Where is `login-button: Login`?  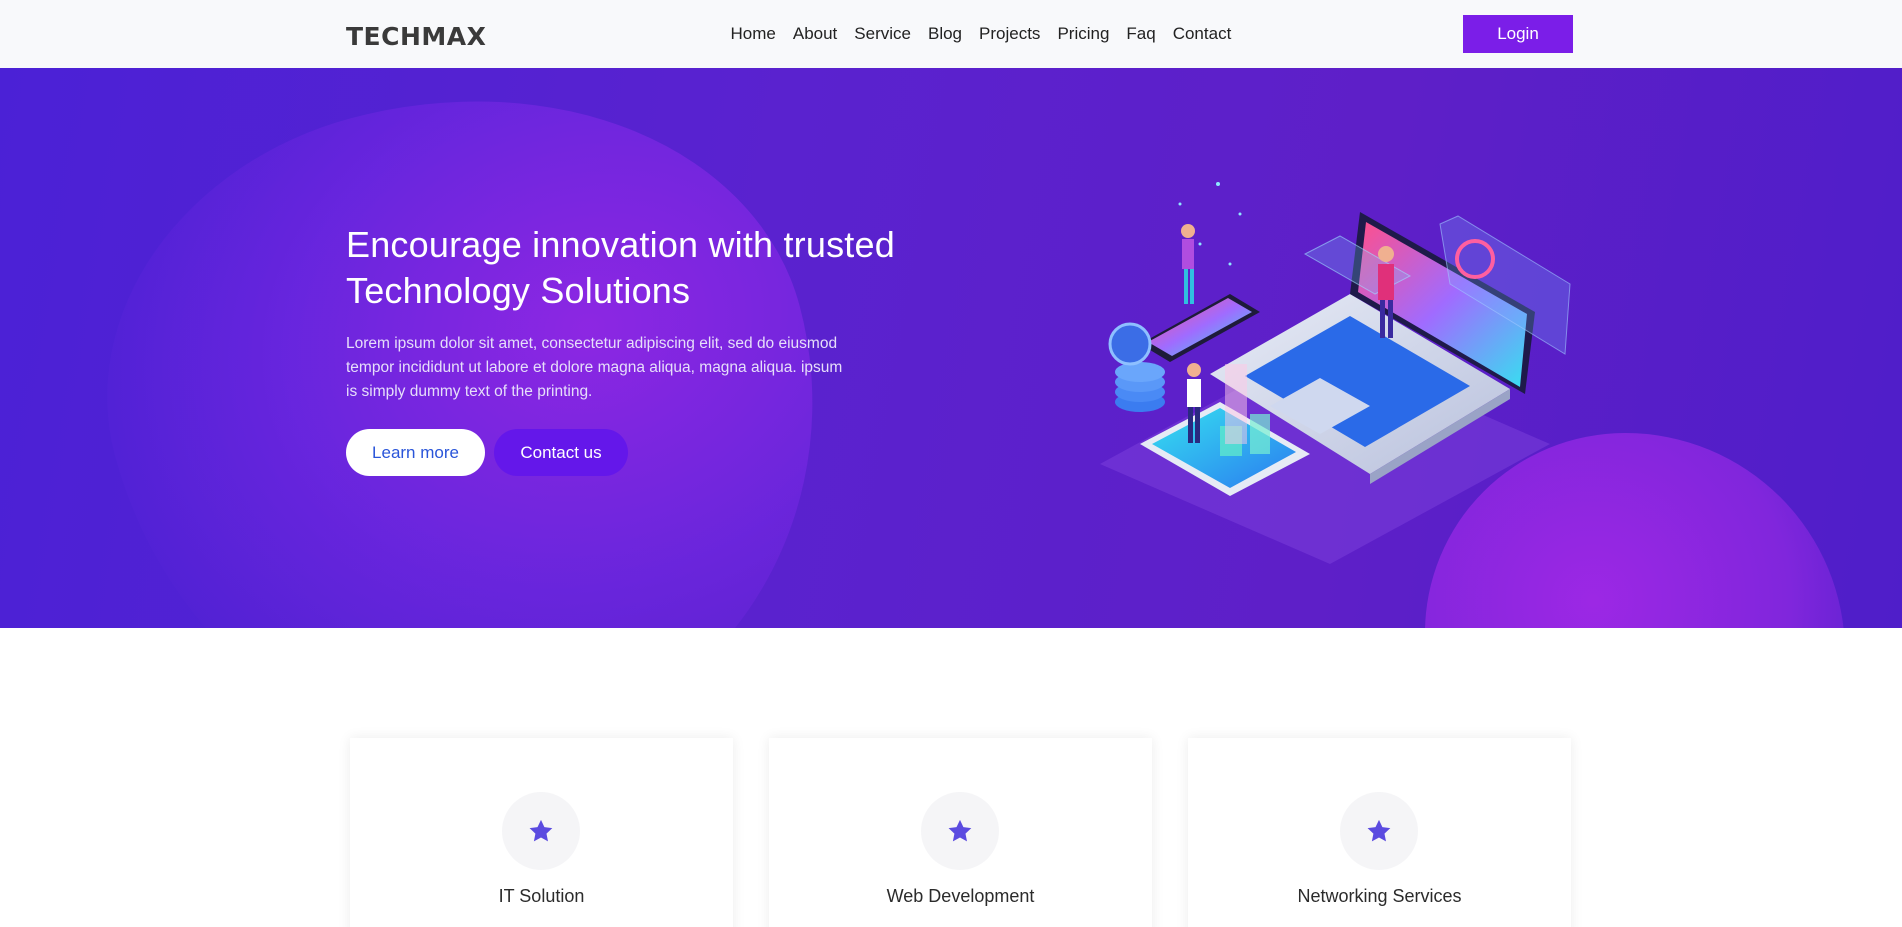
login-button: Login is located at coordinates (1518, 34).